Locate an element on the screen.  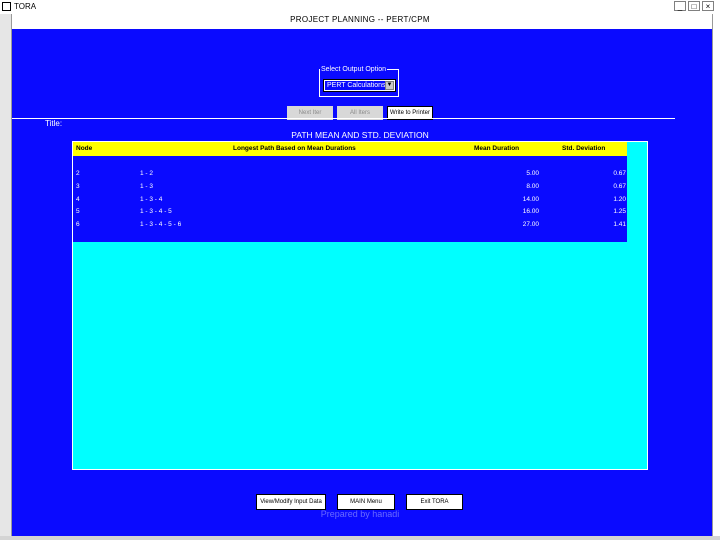
cell-path: 1 - 3 - 4 - 5 is located at coordinates (156, 211).